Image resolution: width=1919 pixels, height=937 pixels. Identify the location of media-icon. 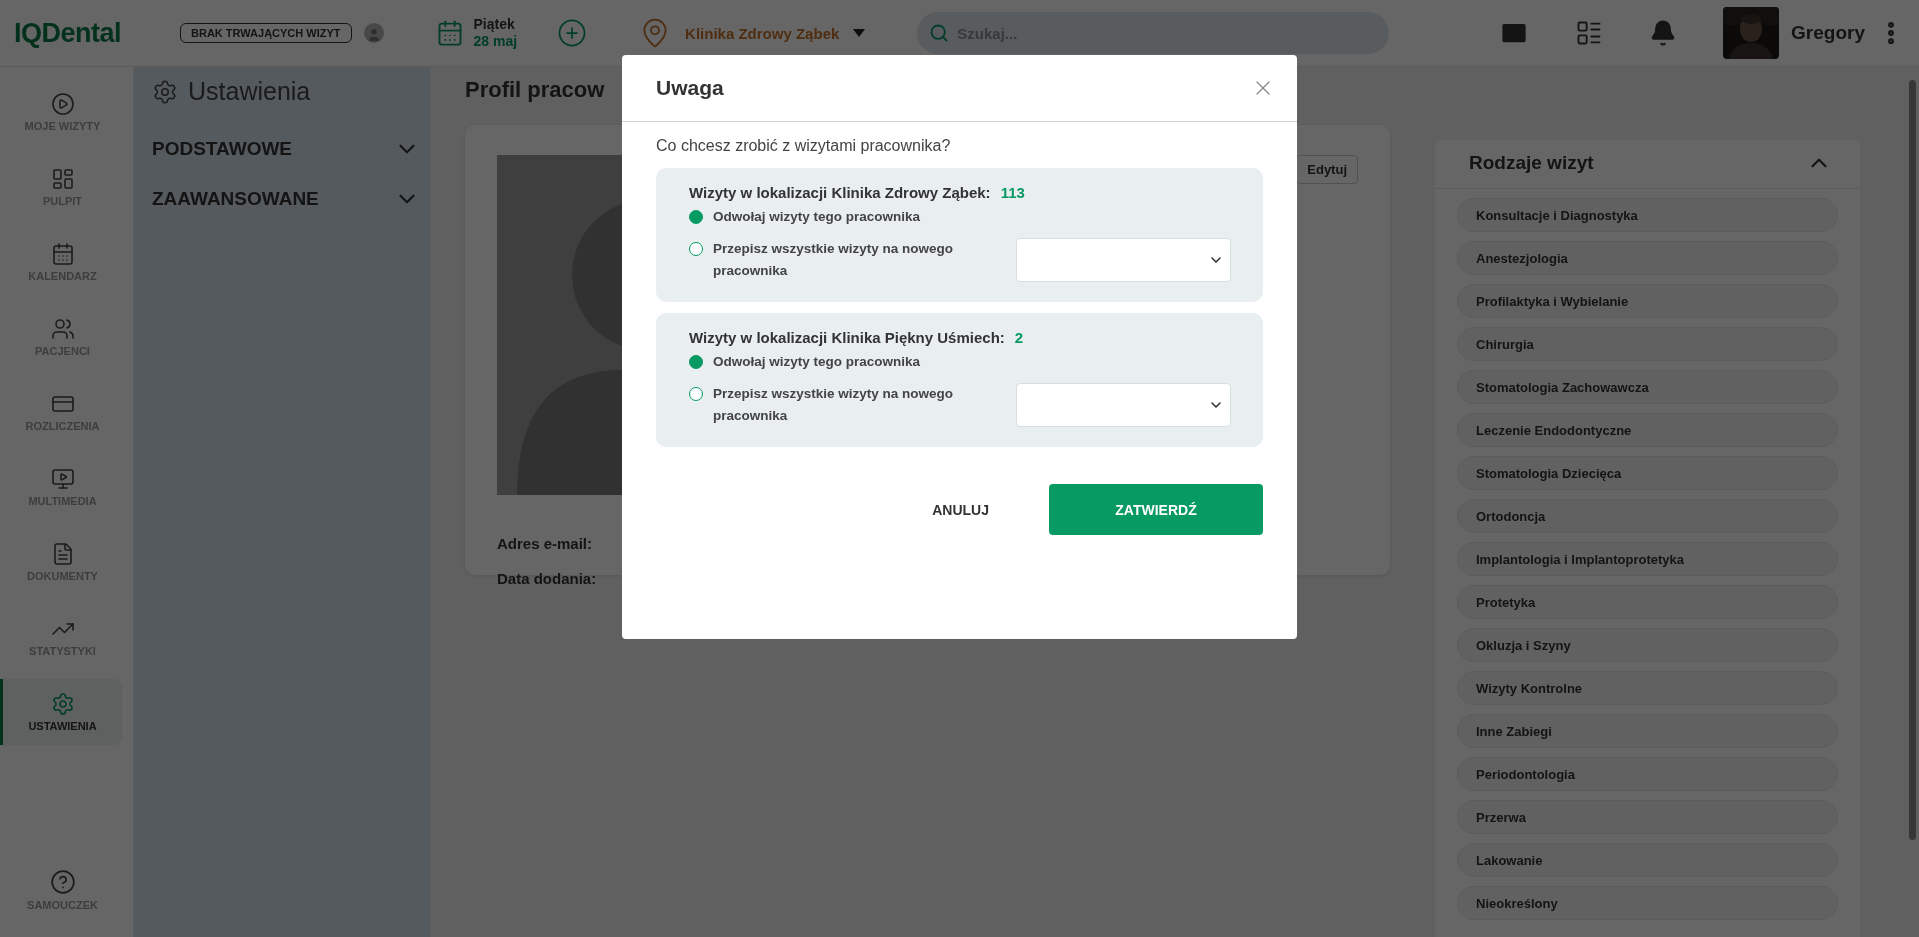
(62, 479).